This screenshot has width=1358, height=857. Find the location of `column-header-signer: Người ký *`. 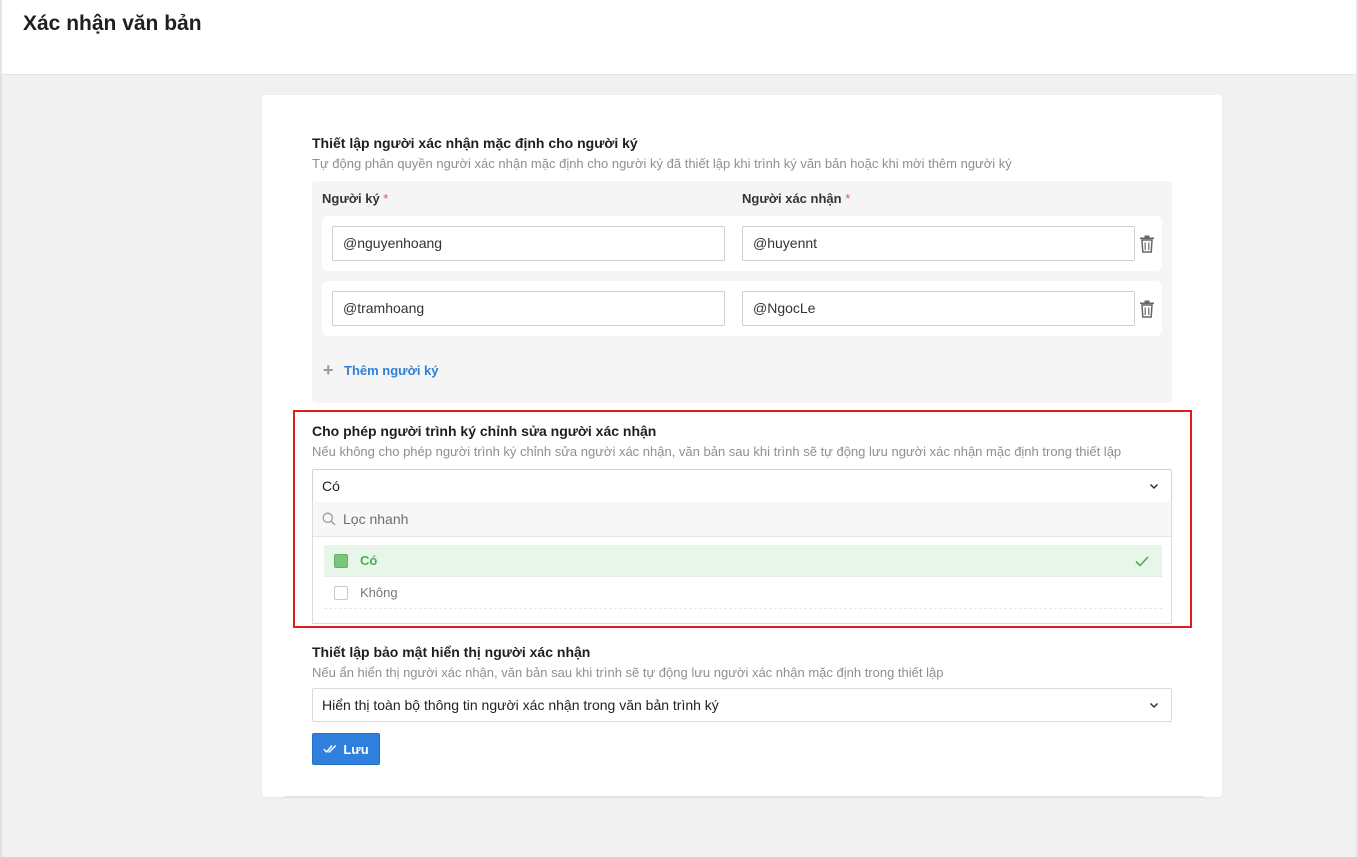

column-header-signer: Người ký * is located at coordinates (355, 198).